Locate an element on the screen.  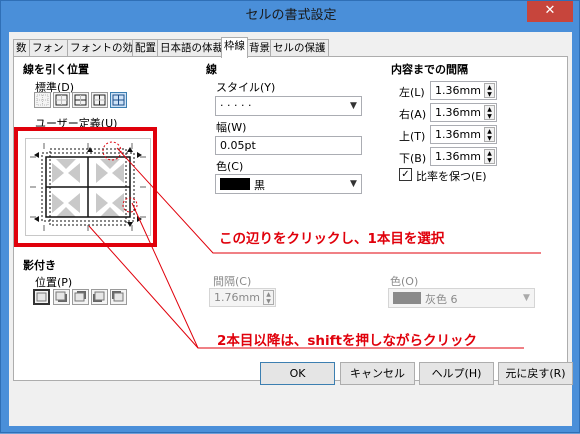
width-value: 0.05pt is located at coordinates (238, 145).